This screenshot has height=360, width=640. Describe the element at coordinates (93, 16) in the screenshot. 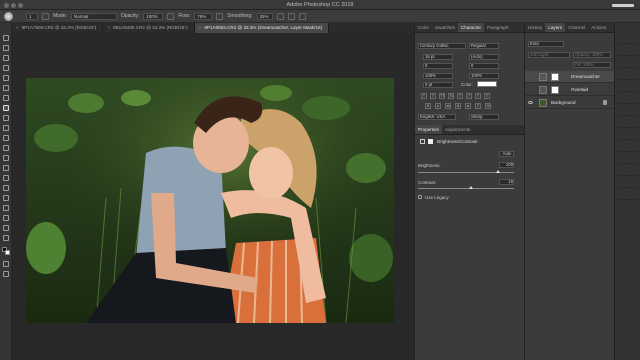

I see `mode-select: Normal` at that location.